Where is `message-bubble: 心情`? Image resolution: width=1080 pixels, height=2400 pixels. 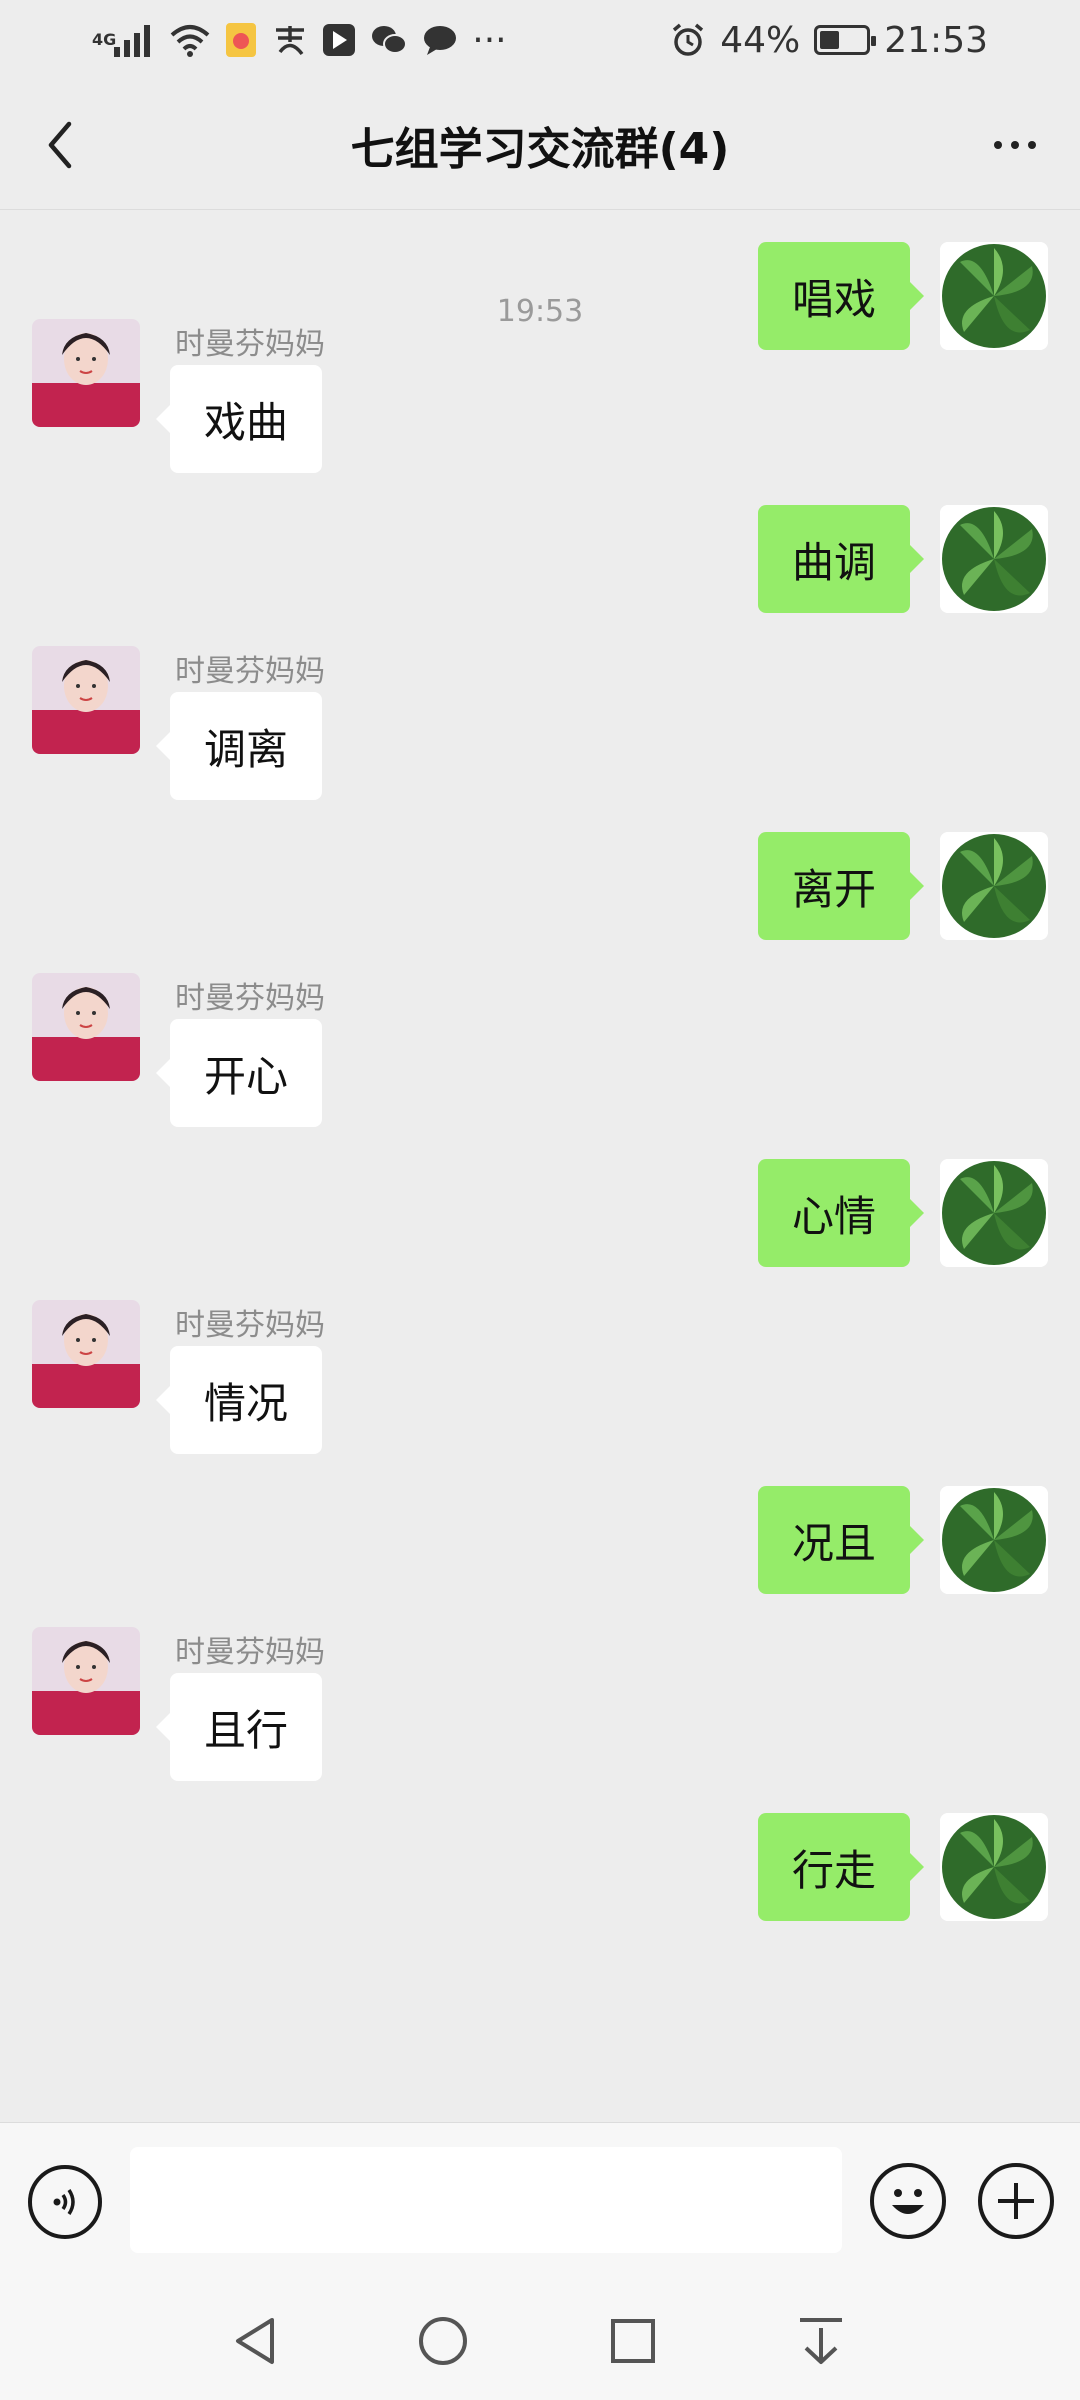 message-bubble: 心情 is located at coordinates (841, 1213).